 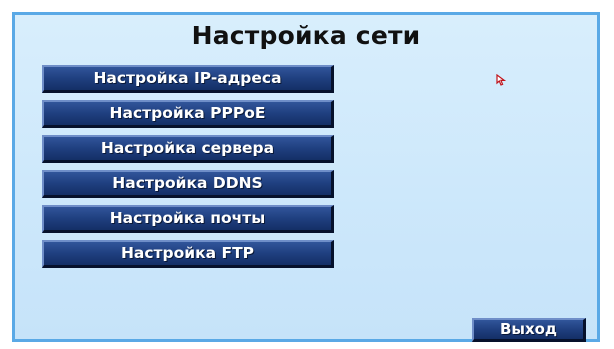 I want to click on mail-settings-button: Настройка почты, so click(x=188, y=219).